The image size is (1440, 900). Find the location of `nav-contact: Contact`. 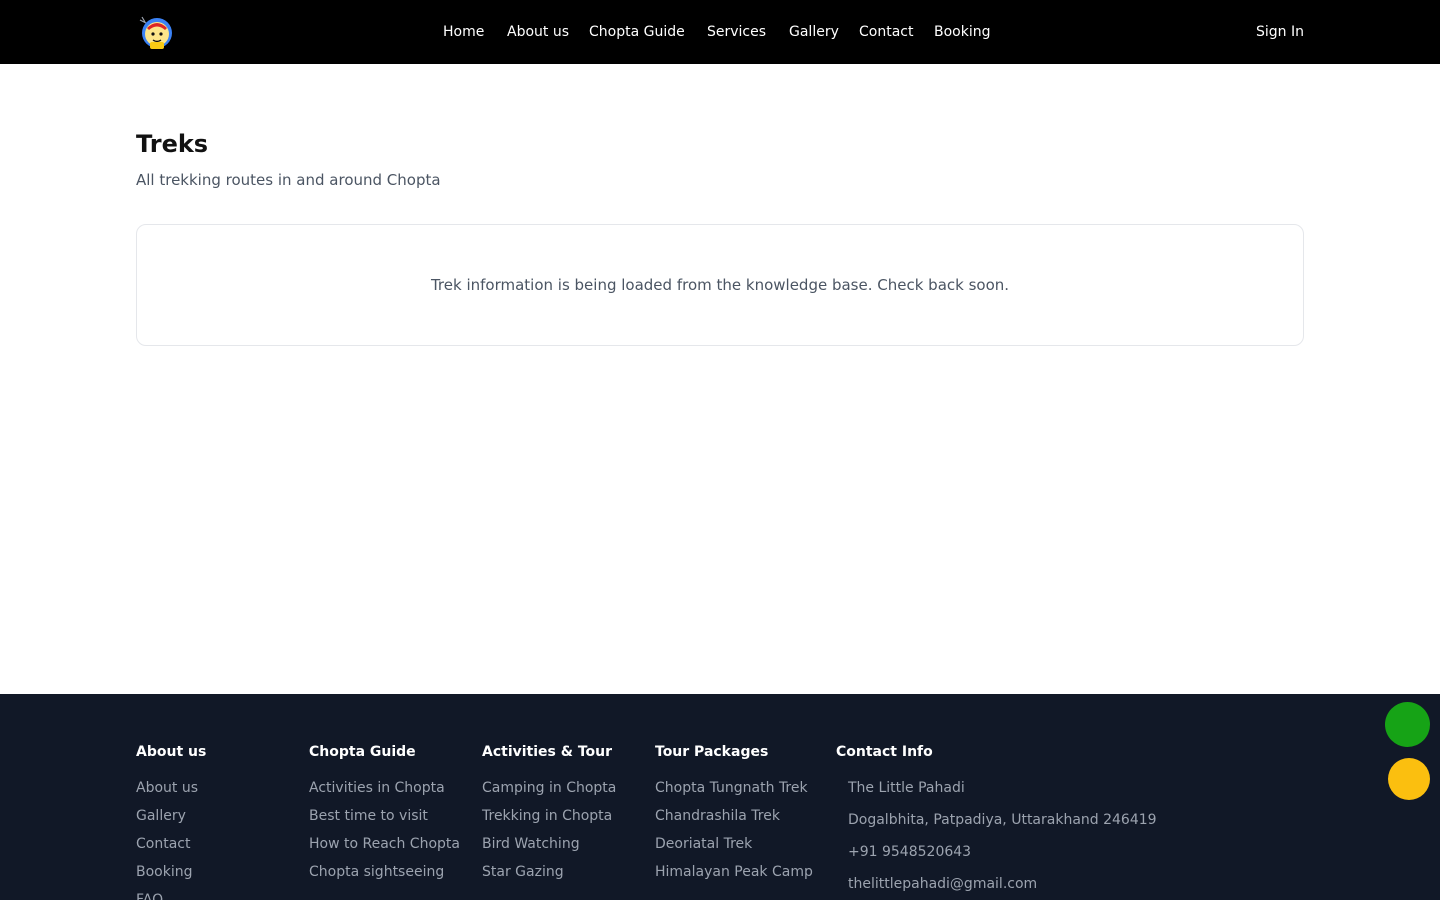

nav-contact: Contact is located at coordinates (886, 32).